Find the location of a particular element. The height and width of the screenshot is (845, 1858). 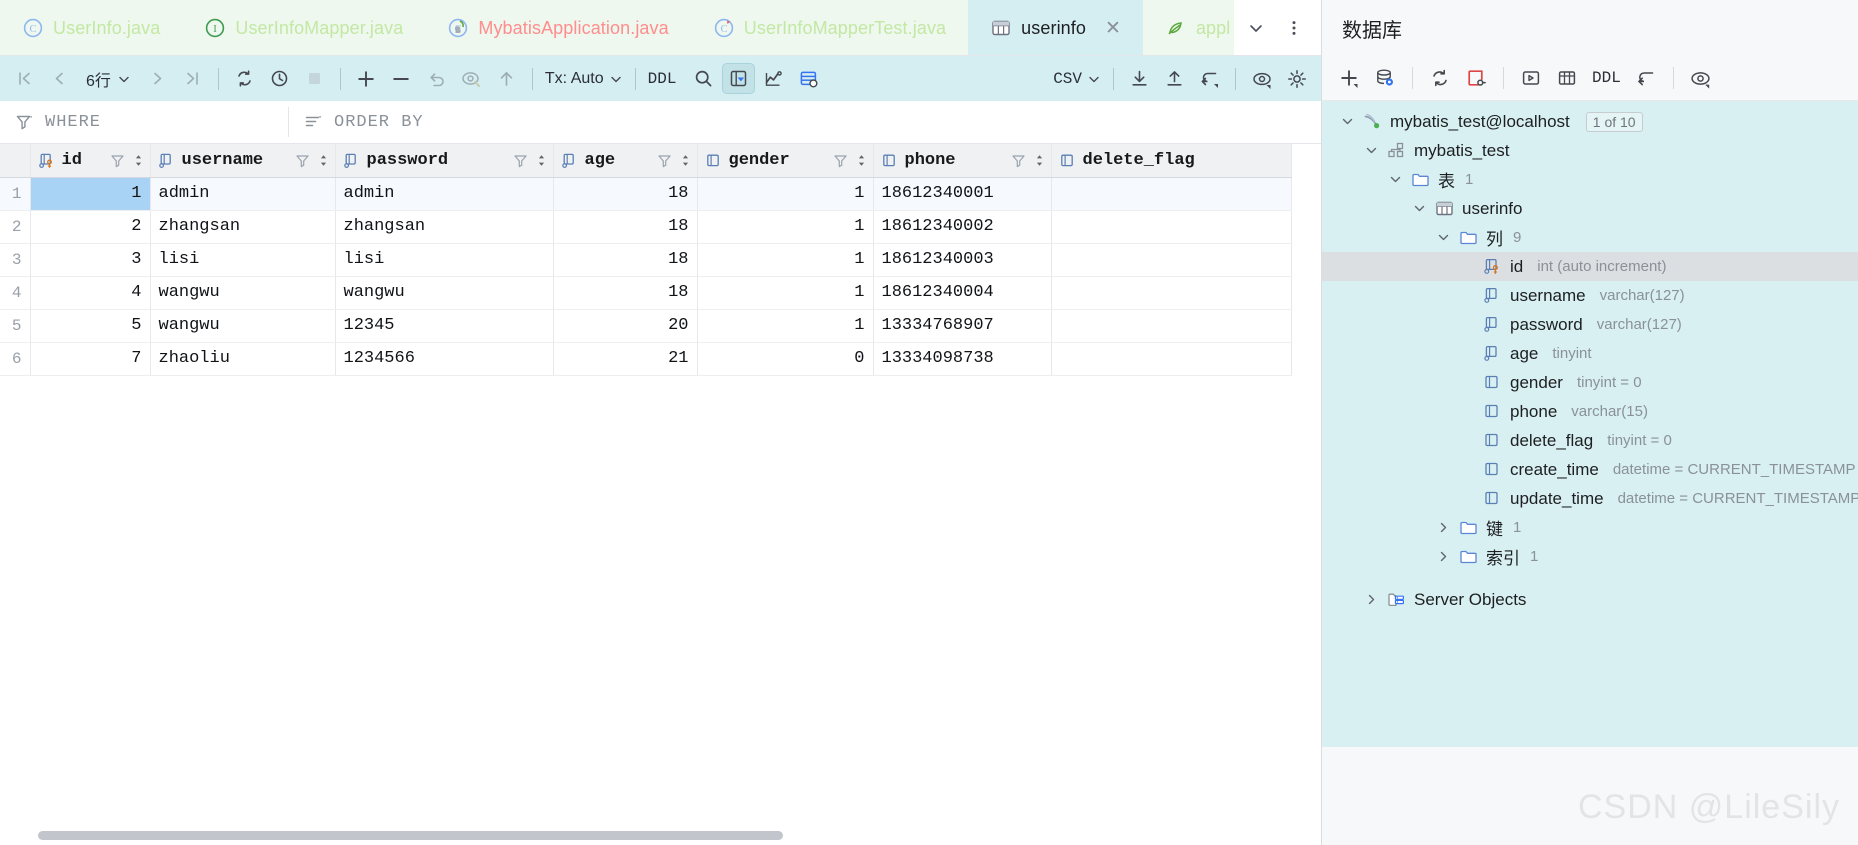

cell-phone: 13334098738 is located at coordinates (962, 359).